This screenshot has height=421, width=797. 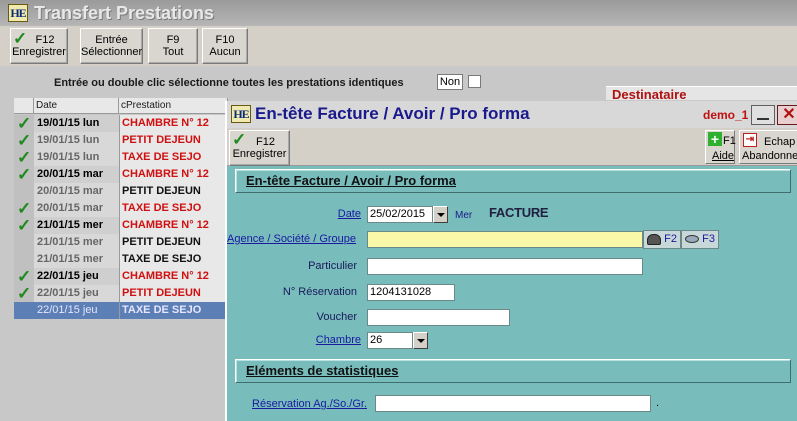 What do you see at coordinates (411, 292) in the screenshot?
I see `reservation-field: 1204131028` at bounding box center [411, 292].